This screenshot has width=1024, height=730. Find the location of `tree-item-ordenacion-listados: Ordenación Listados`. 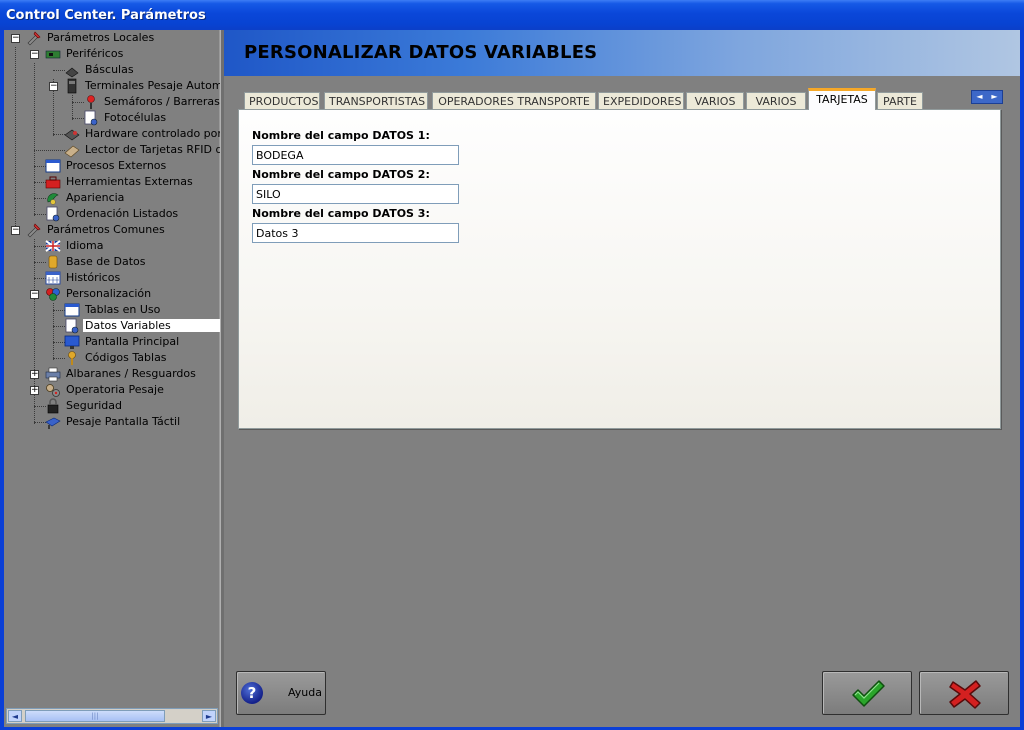

tree-item-ordenacion-listados: Ordenación Listados is located at coordinates (112, 214).